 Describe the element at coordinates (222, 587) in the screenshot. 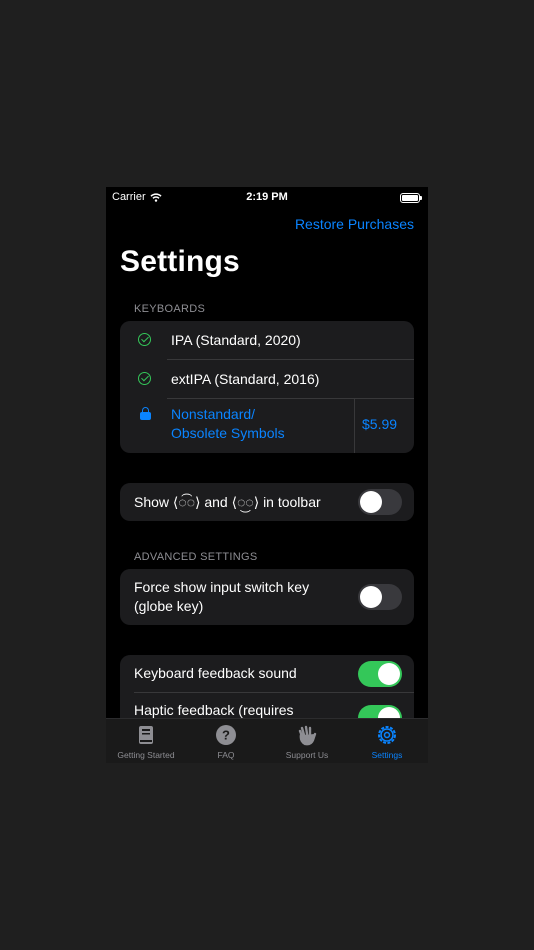

I see `globe-key-label-line1: Force show input switch key` at that location.